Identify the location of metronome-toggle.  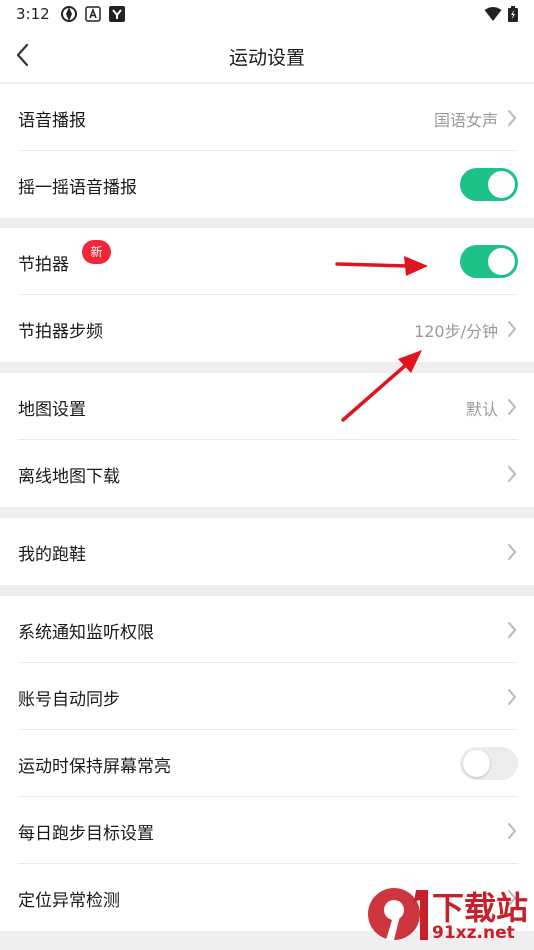
(489, 261).